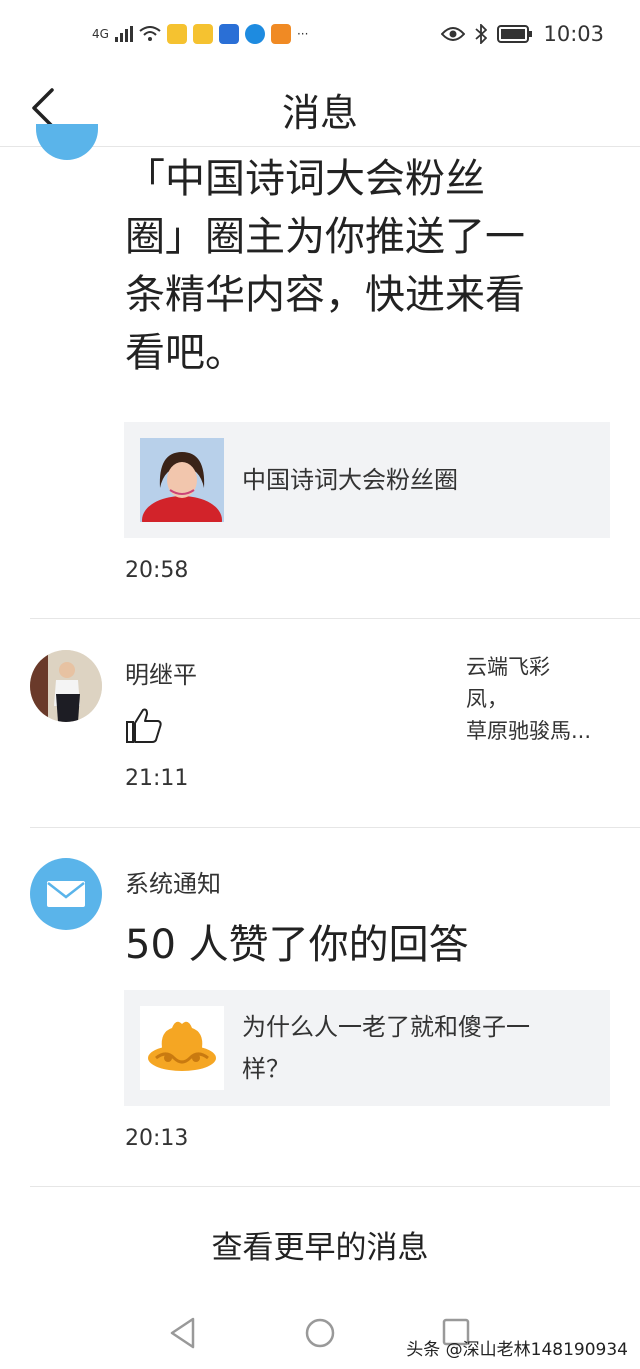 The image size is (640, 1369). I want to click on timestamp: 20:13, so click(157, 1138).